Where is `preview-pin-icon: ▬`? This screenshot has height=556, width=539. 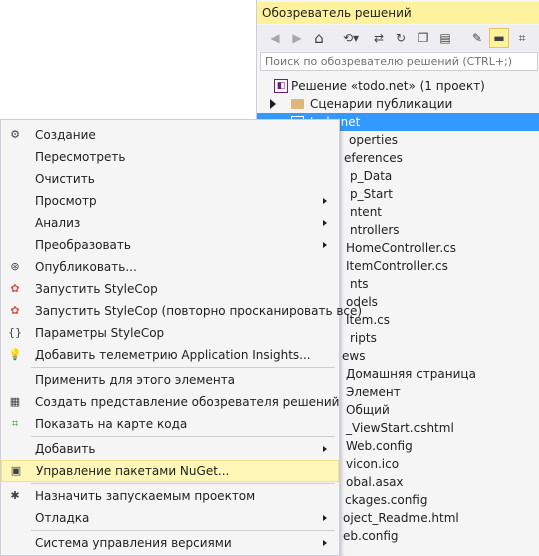 preview-pin-icon: ▬ is located at coordinates (499, 38).